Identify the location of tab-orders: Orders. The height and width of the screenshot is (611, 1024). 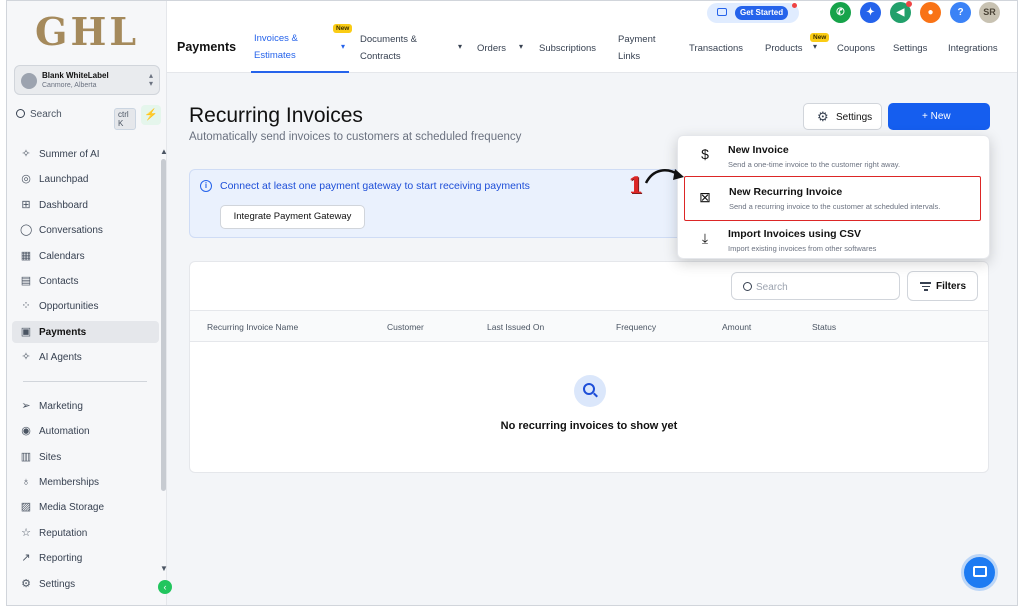
(491, 48).